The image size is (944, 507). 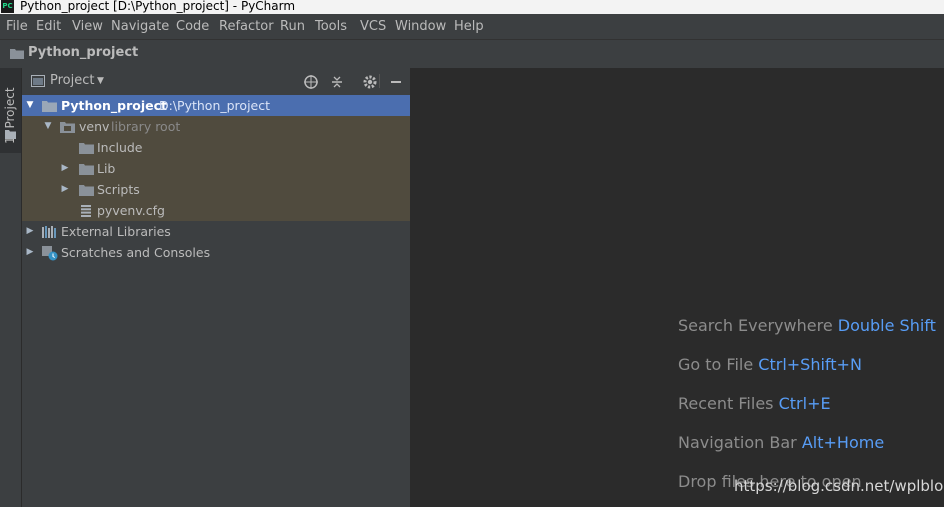 What do you see at coordinates (839, 486) in the screenshot?
I see `watermark-text: https://blog.csdn.net/wplblog` at bounding box center [839, 486].